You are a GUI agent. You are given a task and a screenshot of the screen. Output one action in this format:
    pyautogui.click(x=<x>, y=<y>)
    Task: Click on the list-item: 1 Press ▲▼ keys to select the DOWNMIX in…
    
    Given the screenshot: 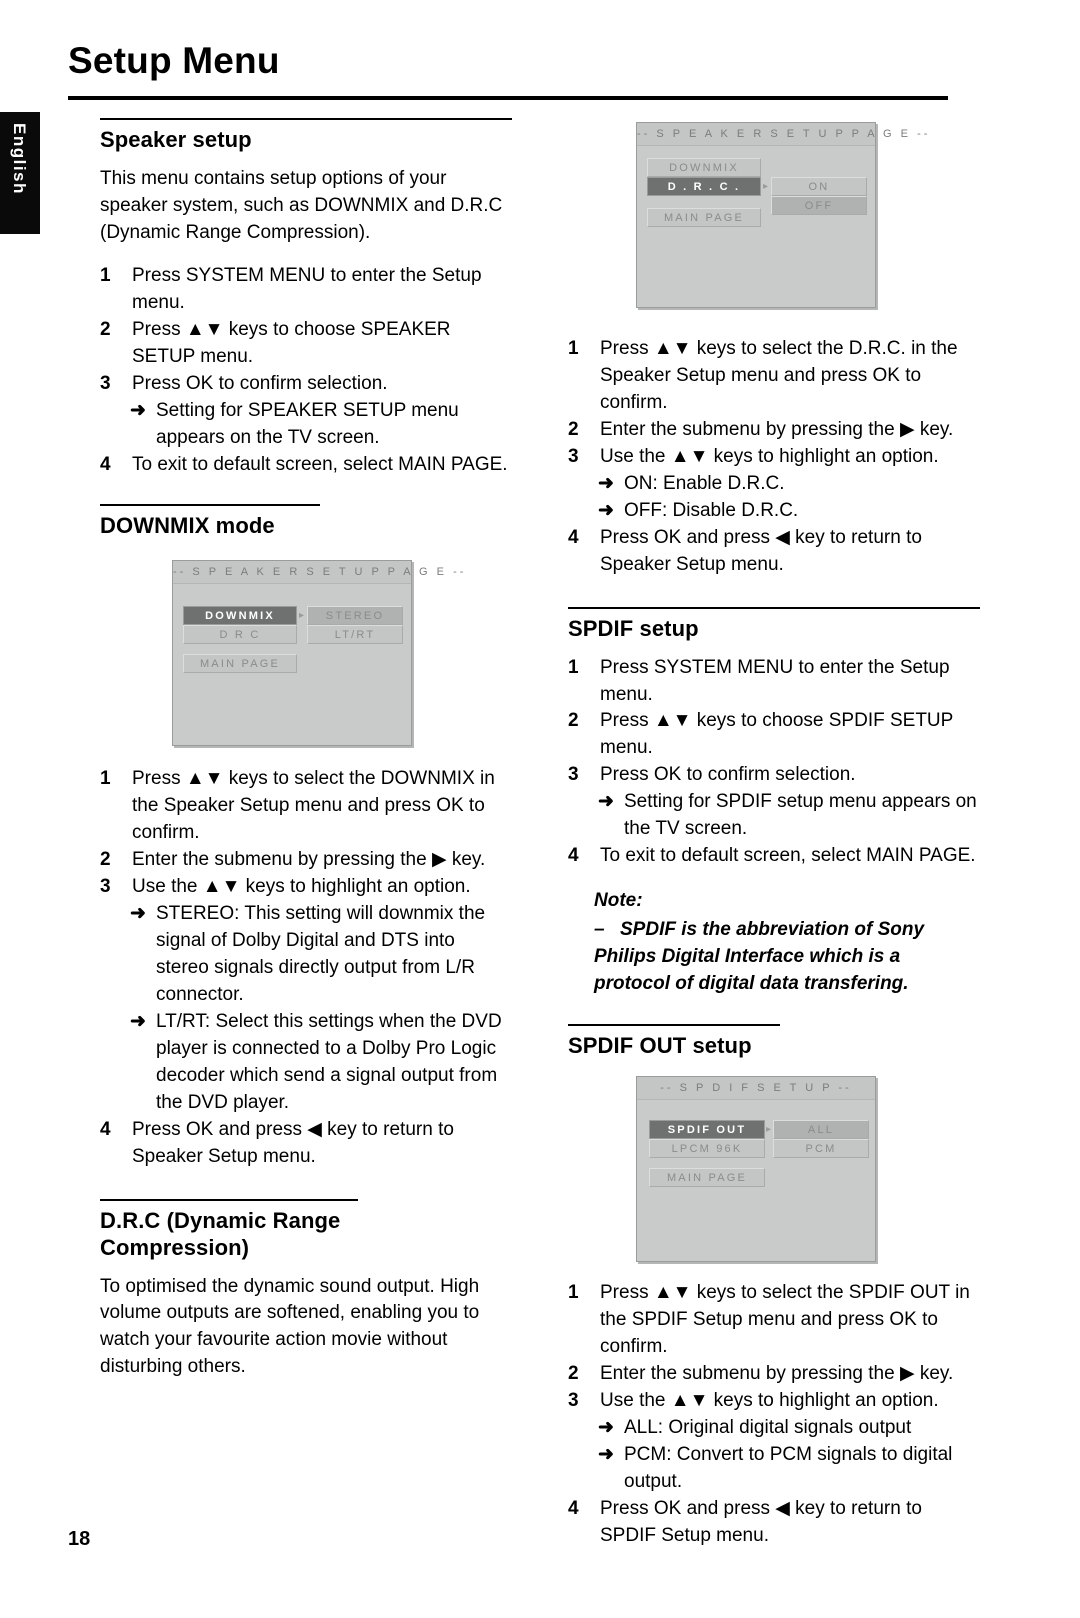 What is the action you would take?
    pyautogui.click(x=306, y=806)
    